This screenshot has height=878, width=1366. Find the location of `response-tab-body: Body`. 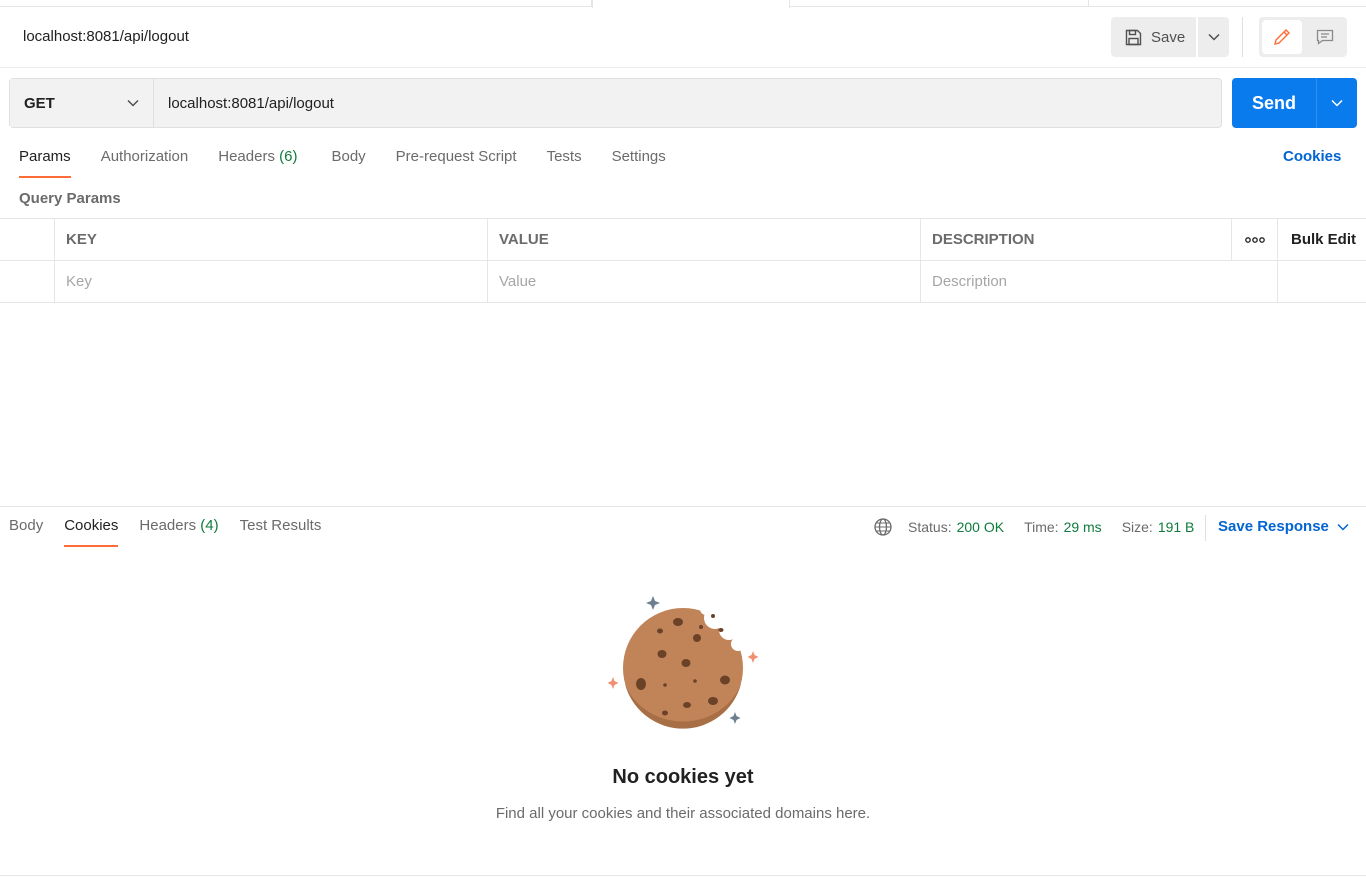

response-tab-body: Body is located at coordinates (26, 532).